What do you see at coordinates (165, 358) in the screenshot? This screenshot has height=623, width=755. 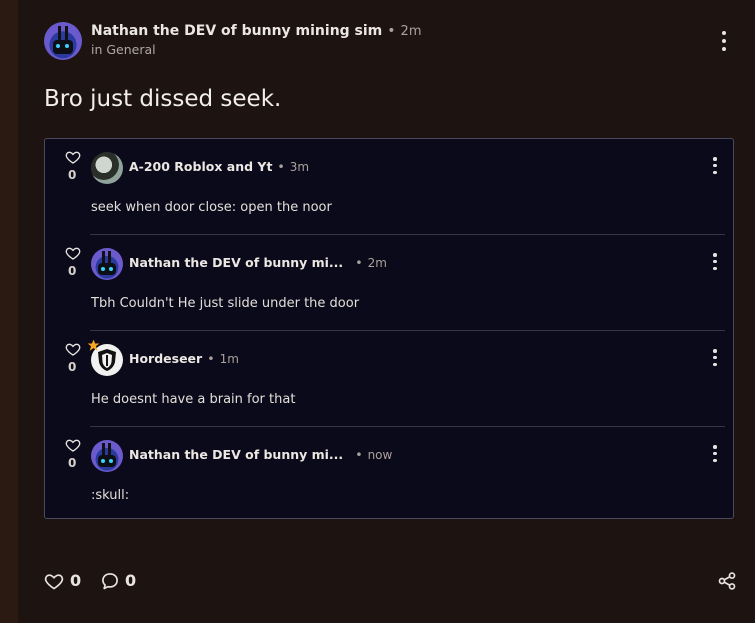 I see `reply-author: Hordeseer` at bounding box center [165, 358].